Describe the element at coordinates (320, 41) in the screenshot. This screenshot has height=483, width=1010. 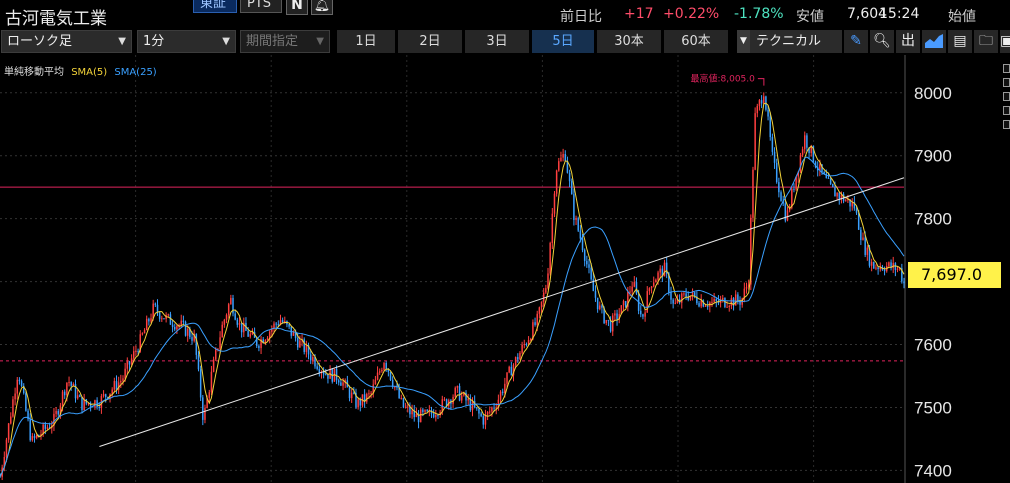
I see `chevron-down-icon: ▼` at that location.